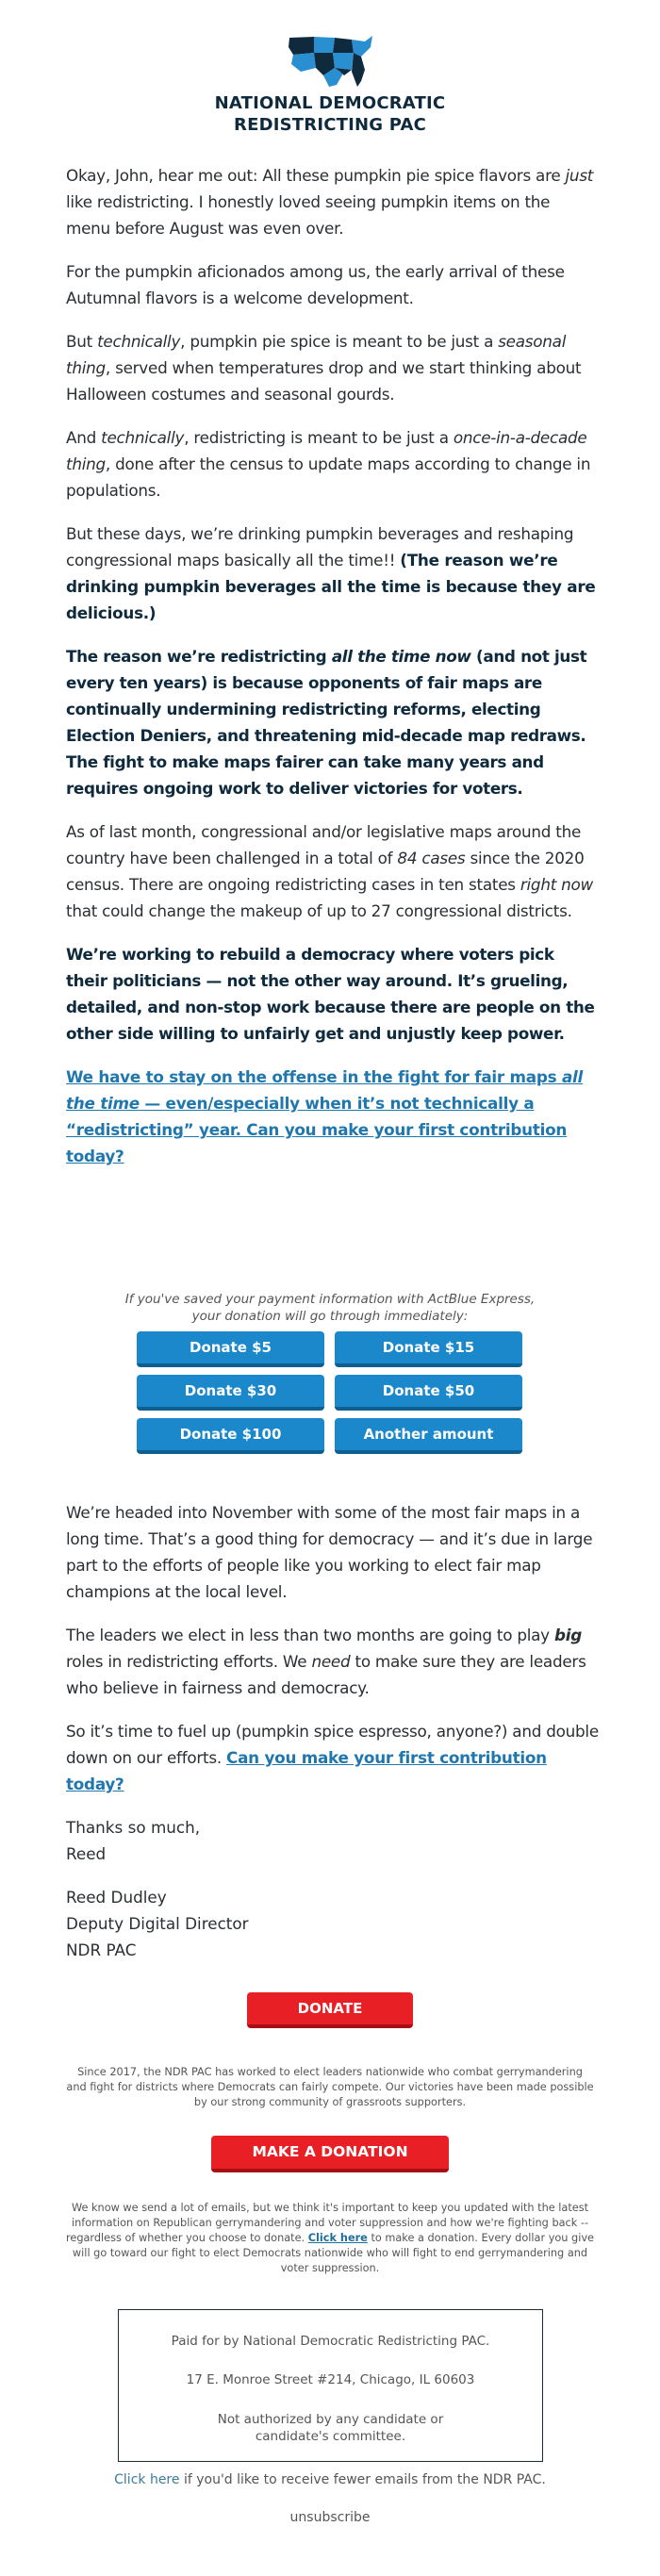  I want to click on org-name: NATIONAL DEMOCRATIC REDISTRICTING PAC, so click(330, 114).